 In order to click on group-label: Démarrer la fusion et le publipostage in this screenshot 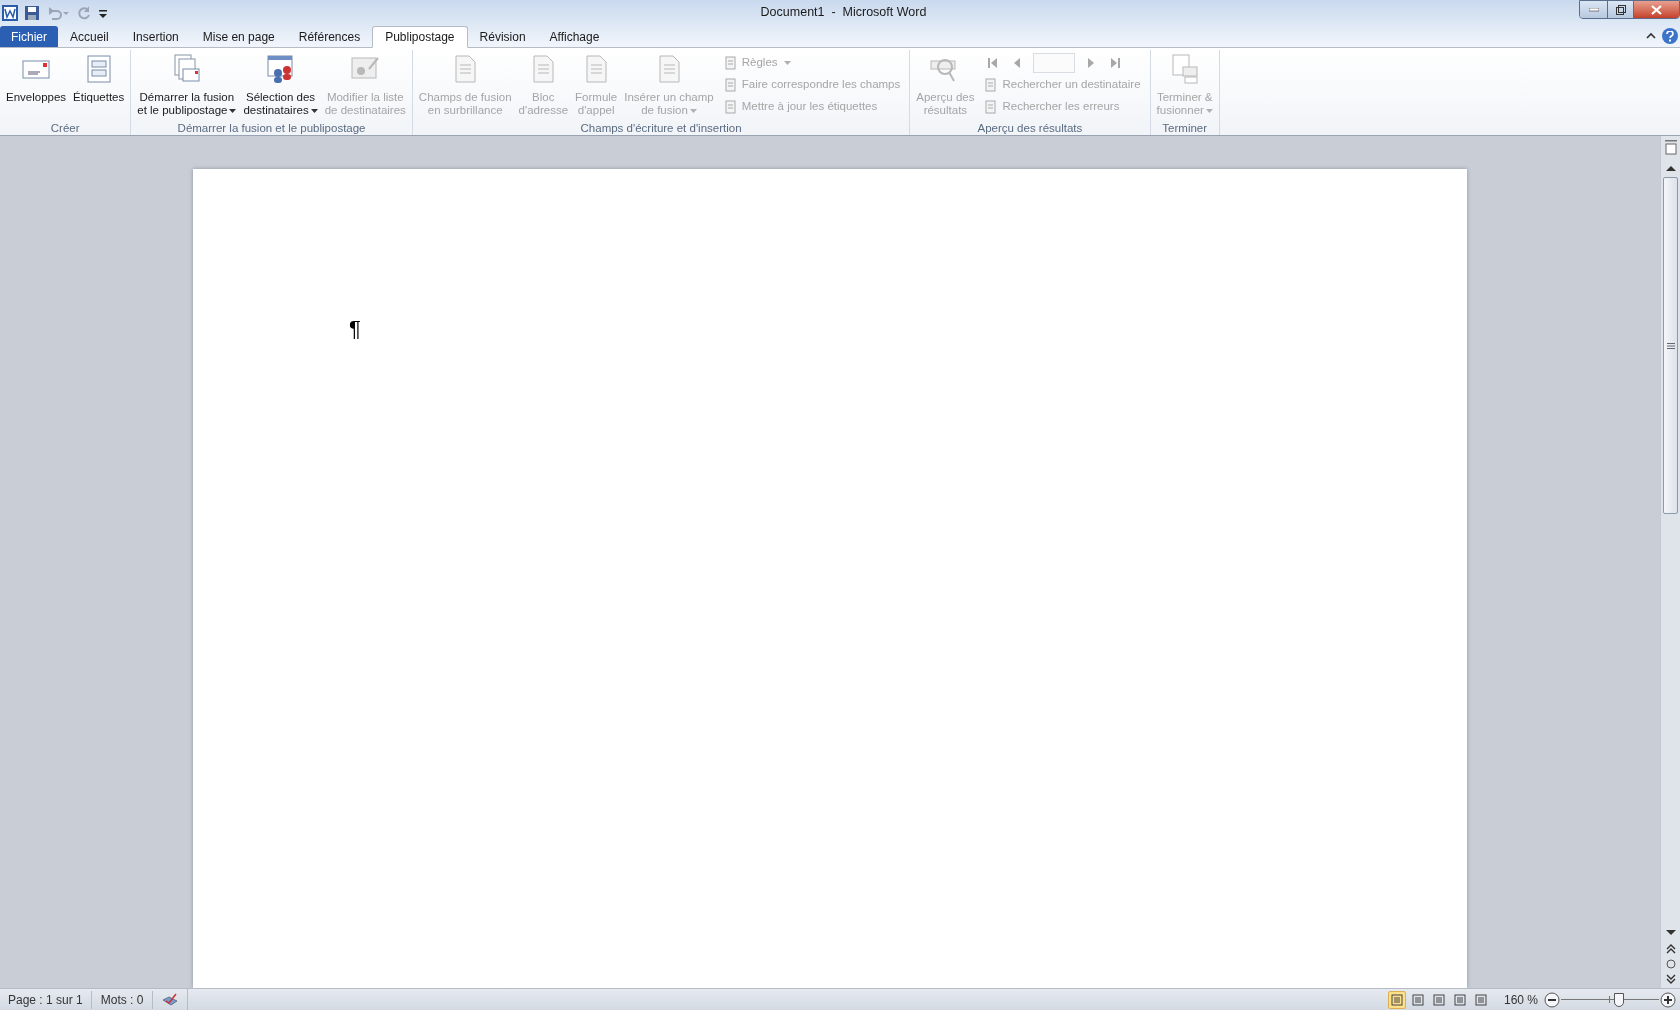, I will do `click(271, 128)`.